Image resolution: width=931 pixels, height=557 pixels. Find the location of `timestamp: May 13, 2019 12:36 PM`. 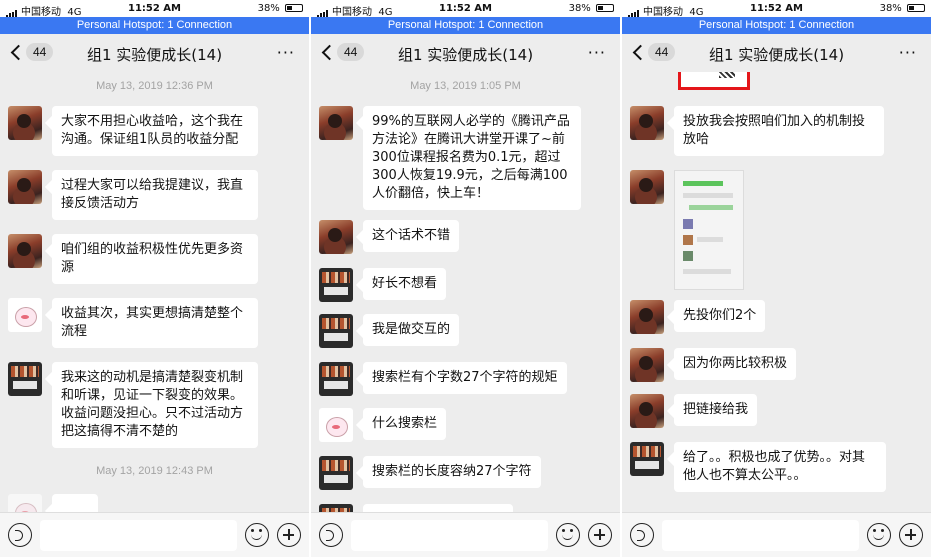

timestamp: May 13, 2019 12:36 PM is located at coordinates (154, 86).